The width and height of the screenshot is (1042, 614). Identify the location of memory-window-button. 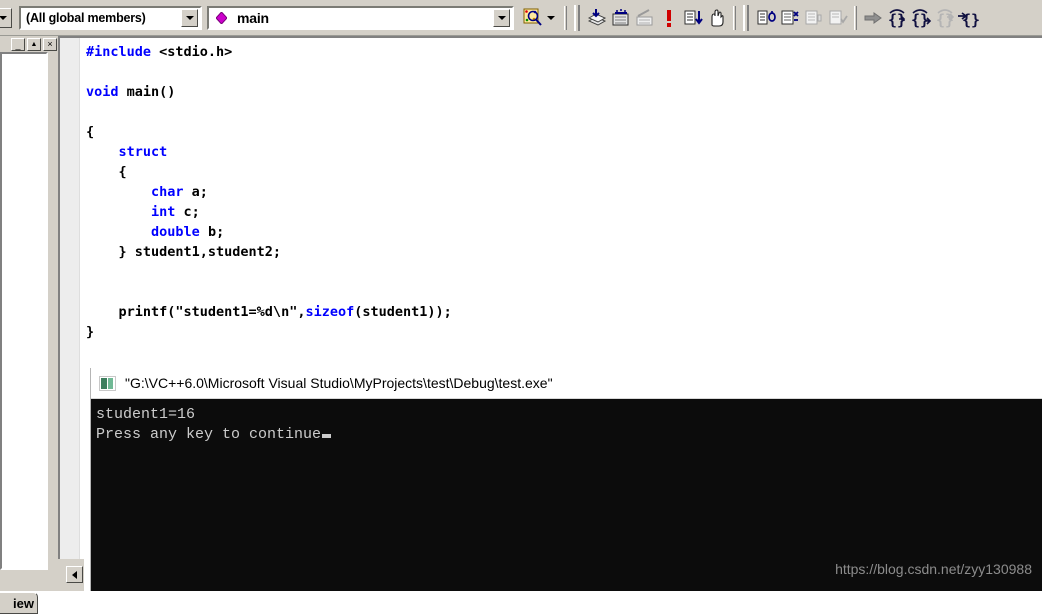
(838, 18).